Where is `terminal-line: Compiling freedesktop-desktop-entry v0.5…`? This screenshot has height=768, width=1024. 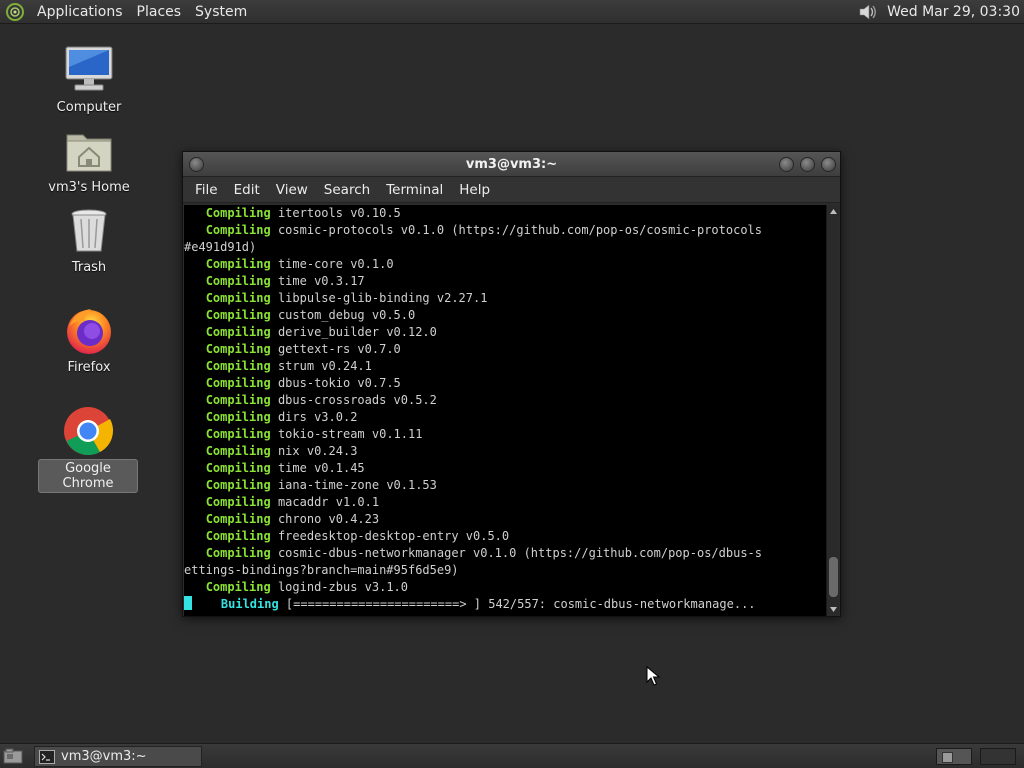
terminal-line: Compiling freedesktop-desktop-entry v0.5… is located at coordinates (505, 536).